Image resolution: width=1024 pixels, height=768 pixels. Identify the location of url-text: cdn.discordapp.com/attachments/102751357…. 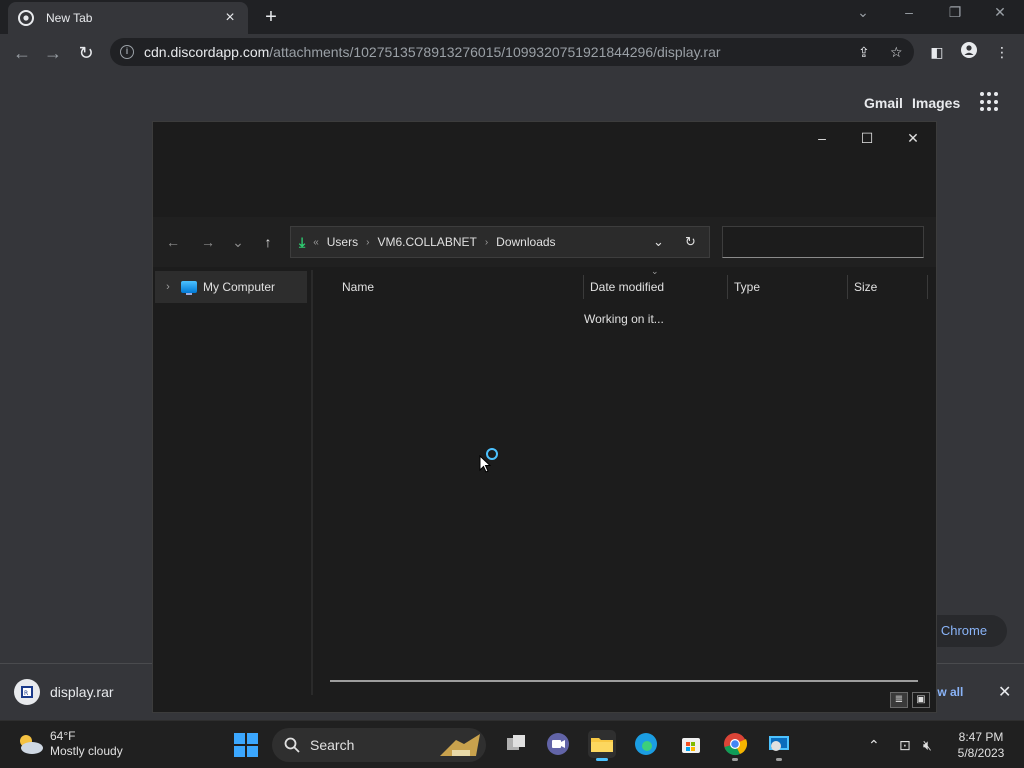
(432, 52).